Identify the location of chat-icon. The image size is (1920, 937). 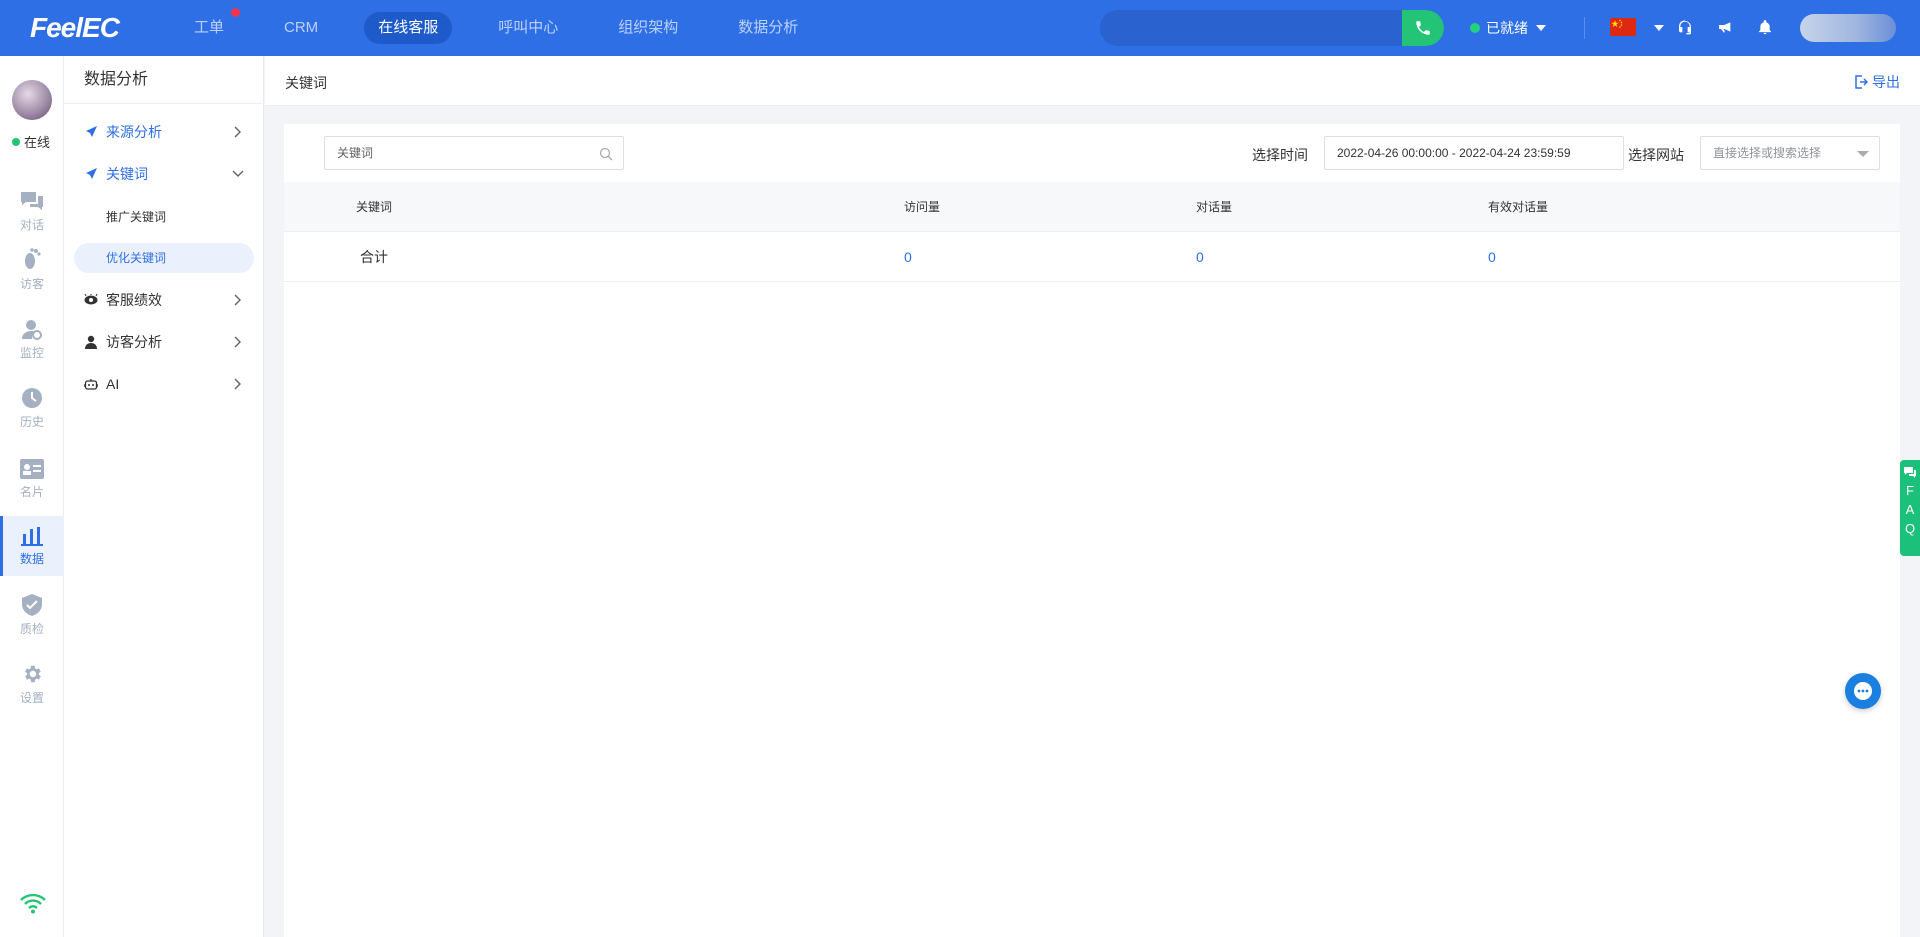
(32, 200).